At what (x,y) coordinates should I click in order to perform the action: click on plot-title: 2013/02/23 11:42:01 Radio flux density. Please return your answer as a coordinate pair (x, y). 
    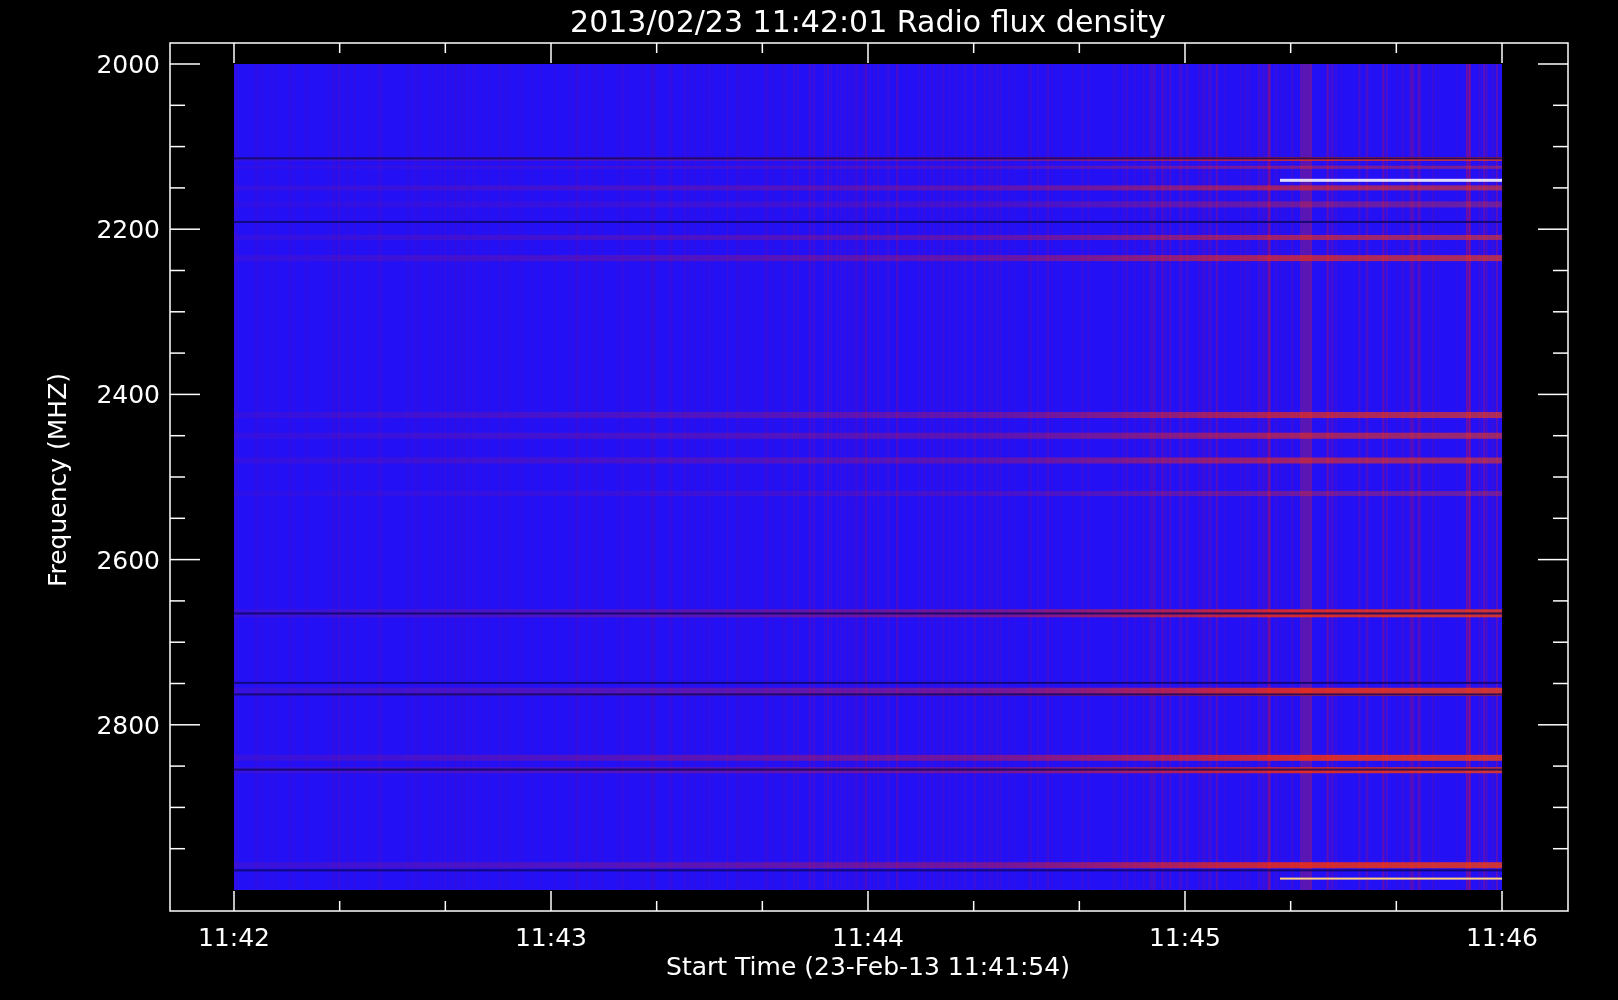
    Looking at the image, I should click on (868, 21).